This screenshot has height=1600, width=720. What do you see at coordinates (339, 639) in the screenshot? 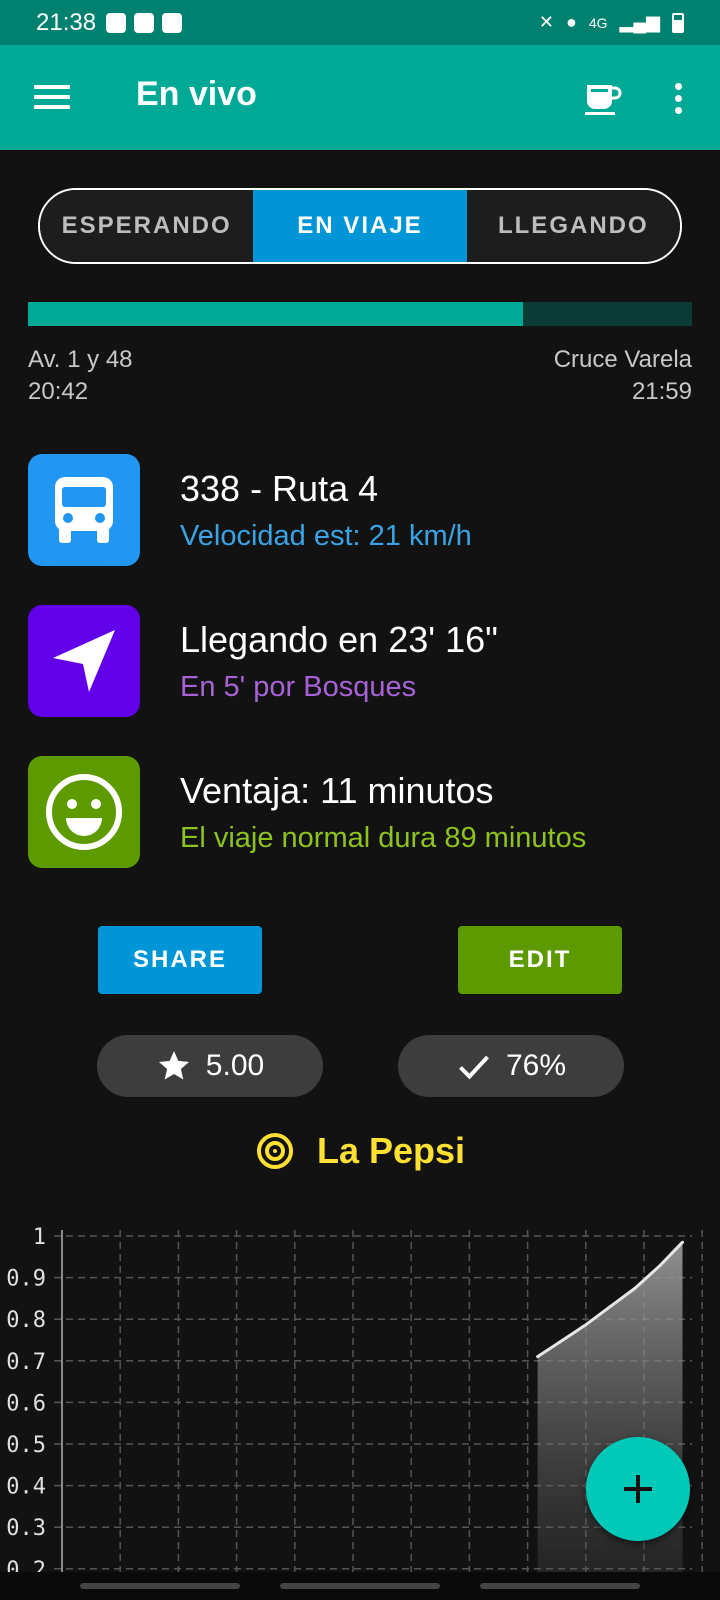
I see `arrival-title: Llegando en 23' 16"` at bounding box center [339, 639].